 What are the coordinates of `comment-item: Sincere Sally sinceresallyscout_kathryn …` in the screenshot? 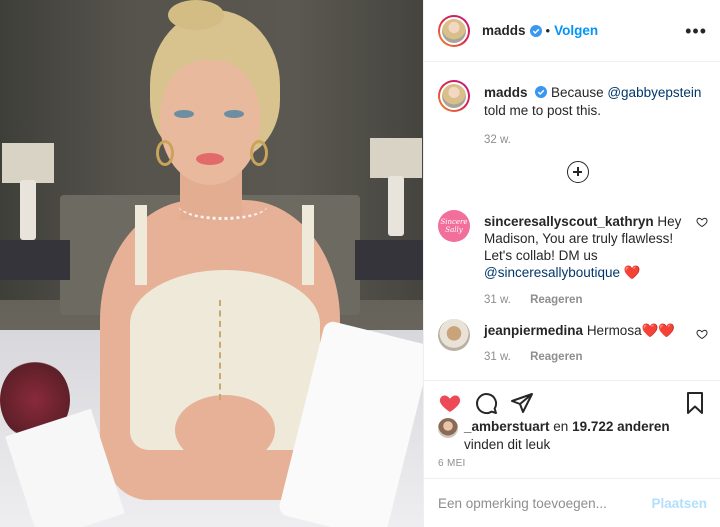 It's located at (573, 258).